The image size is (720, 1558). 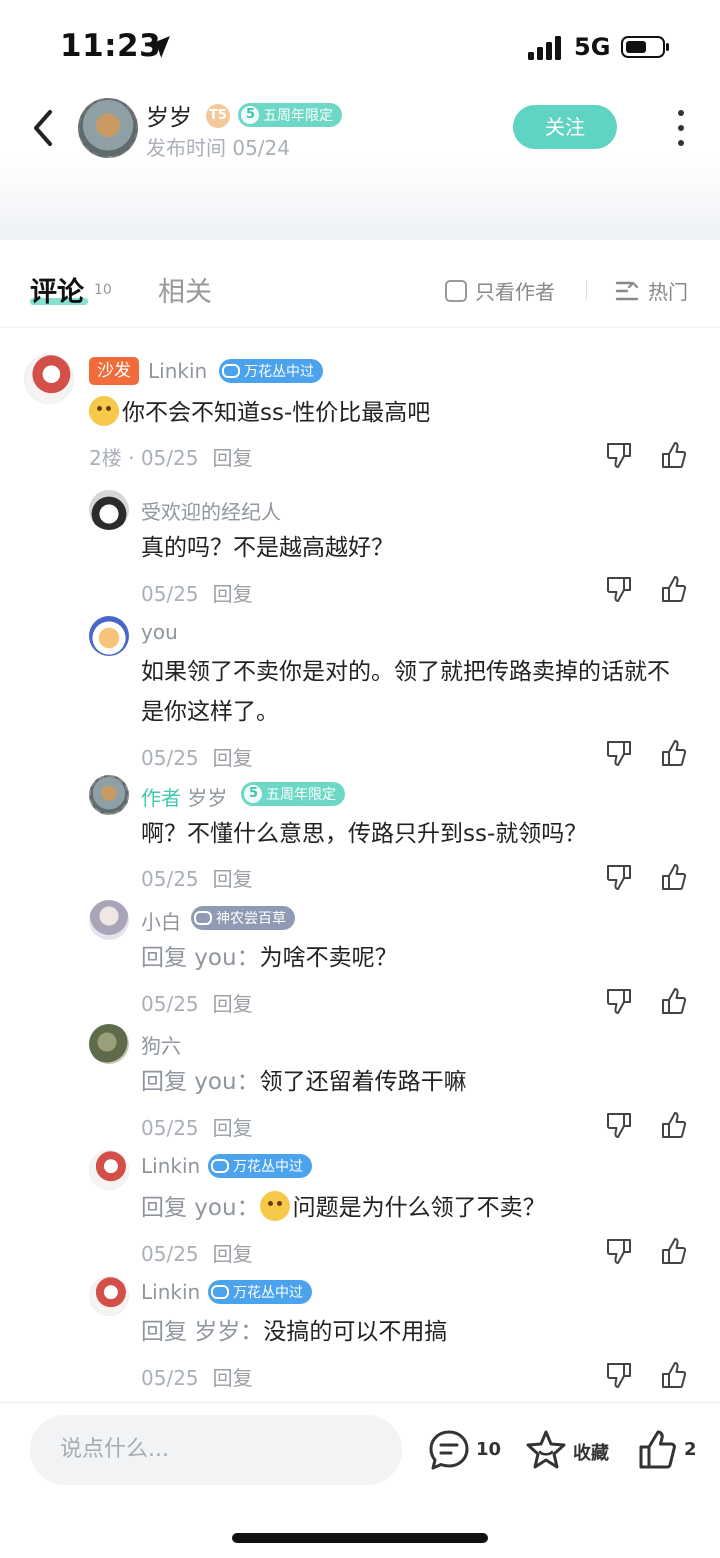 I want to click on tab-related: 相关, so click(x=185, y=289).